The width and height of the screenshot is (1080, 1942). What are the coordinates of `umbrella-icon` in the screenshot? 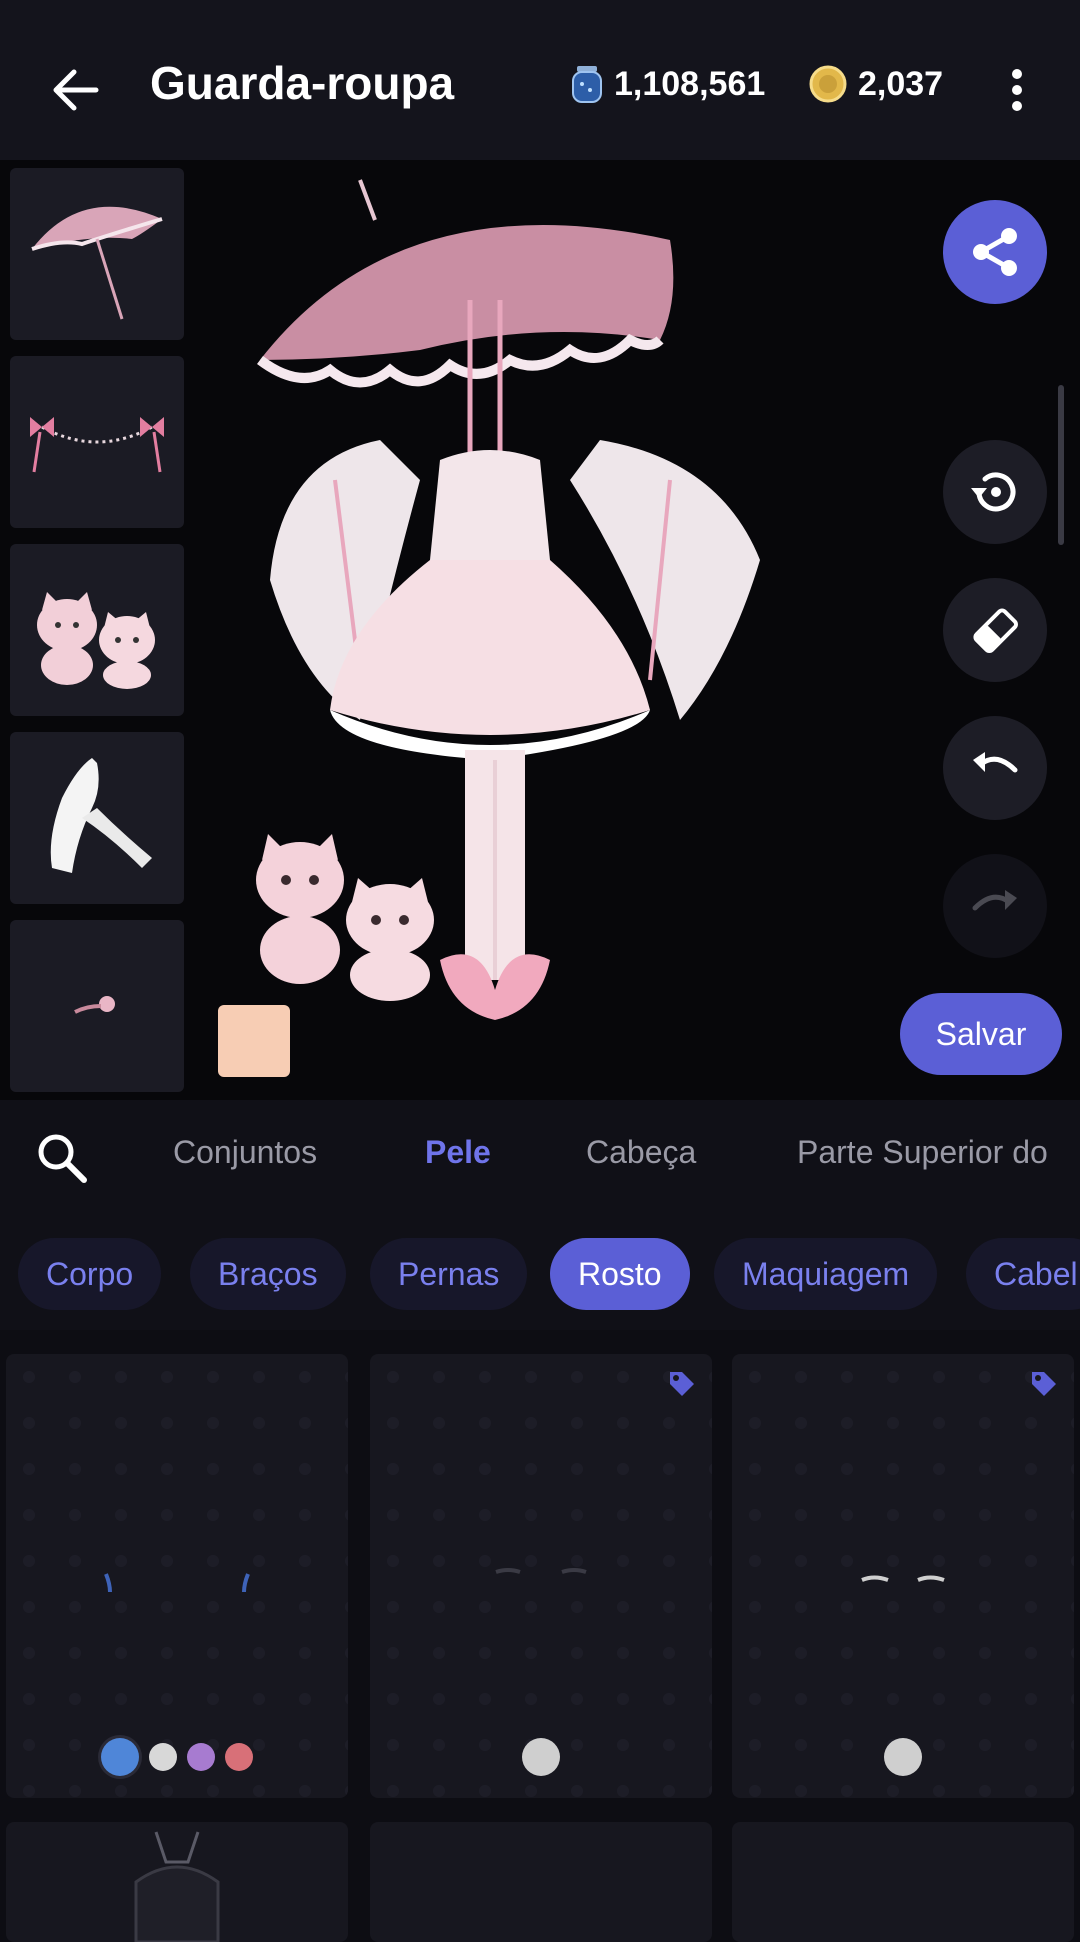 It's located at (97, 263).